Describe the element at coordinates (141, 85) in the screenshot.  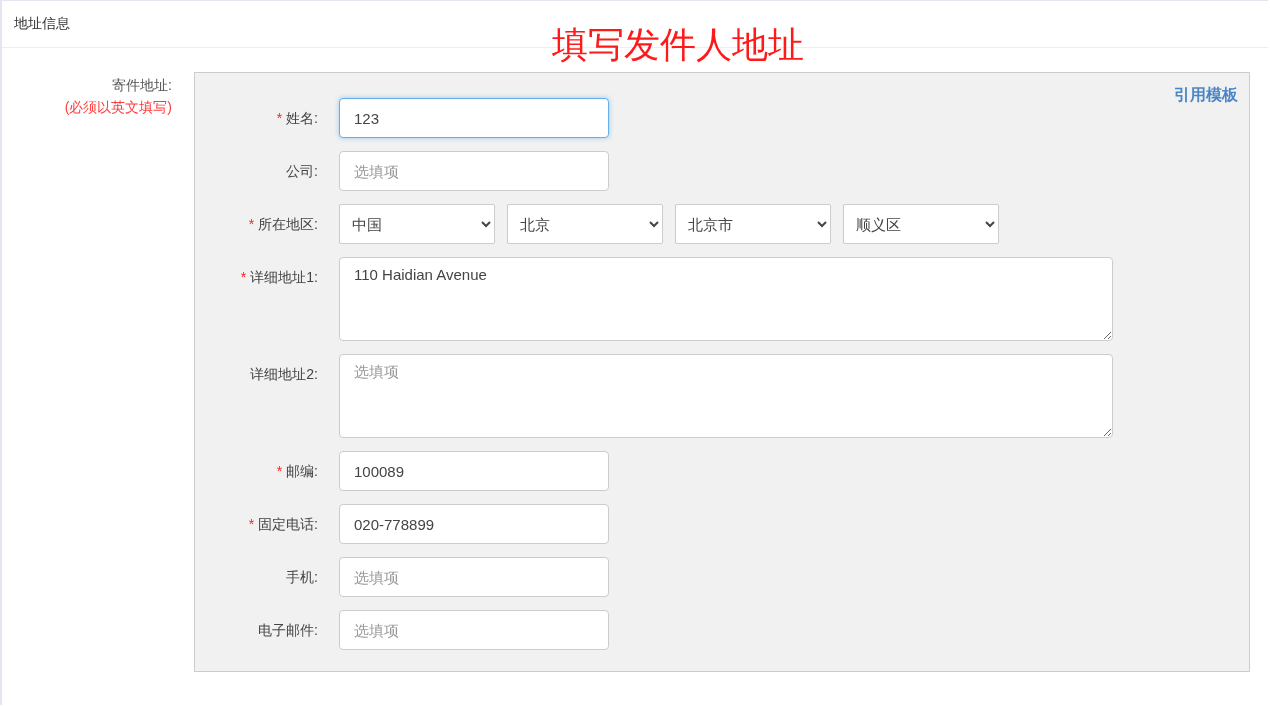
I see `group-label: 寄件地址:` at that location.